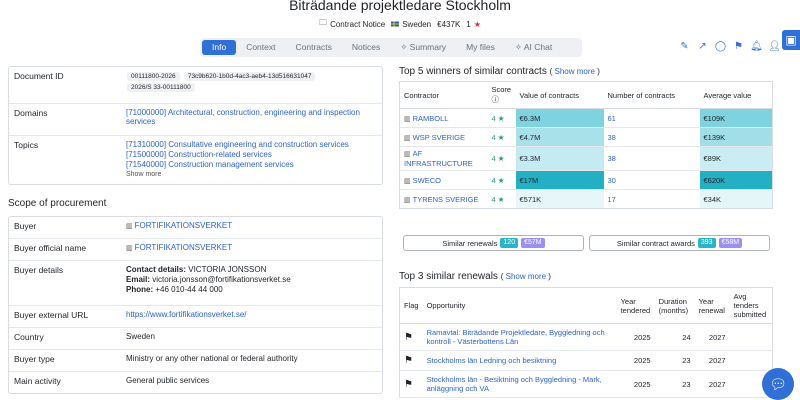  I want to click on renewals-title: Top 3 similar renewals ( Show more ), so click(475, 276).